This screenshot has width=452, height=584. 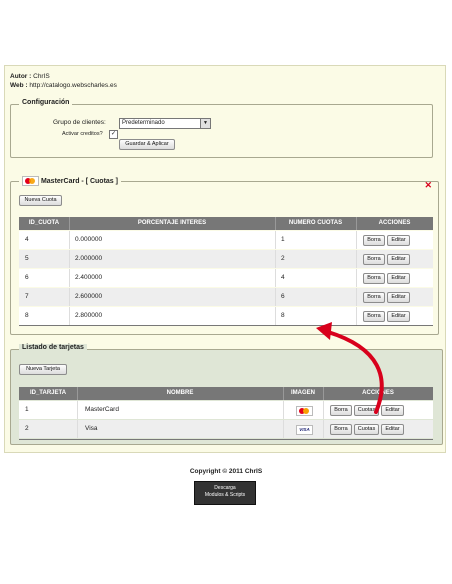 What do you see at coordinates (341, 429) in the screenshot?
I see `delete-card-button: Borra` at bounding box center [341, 429].